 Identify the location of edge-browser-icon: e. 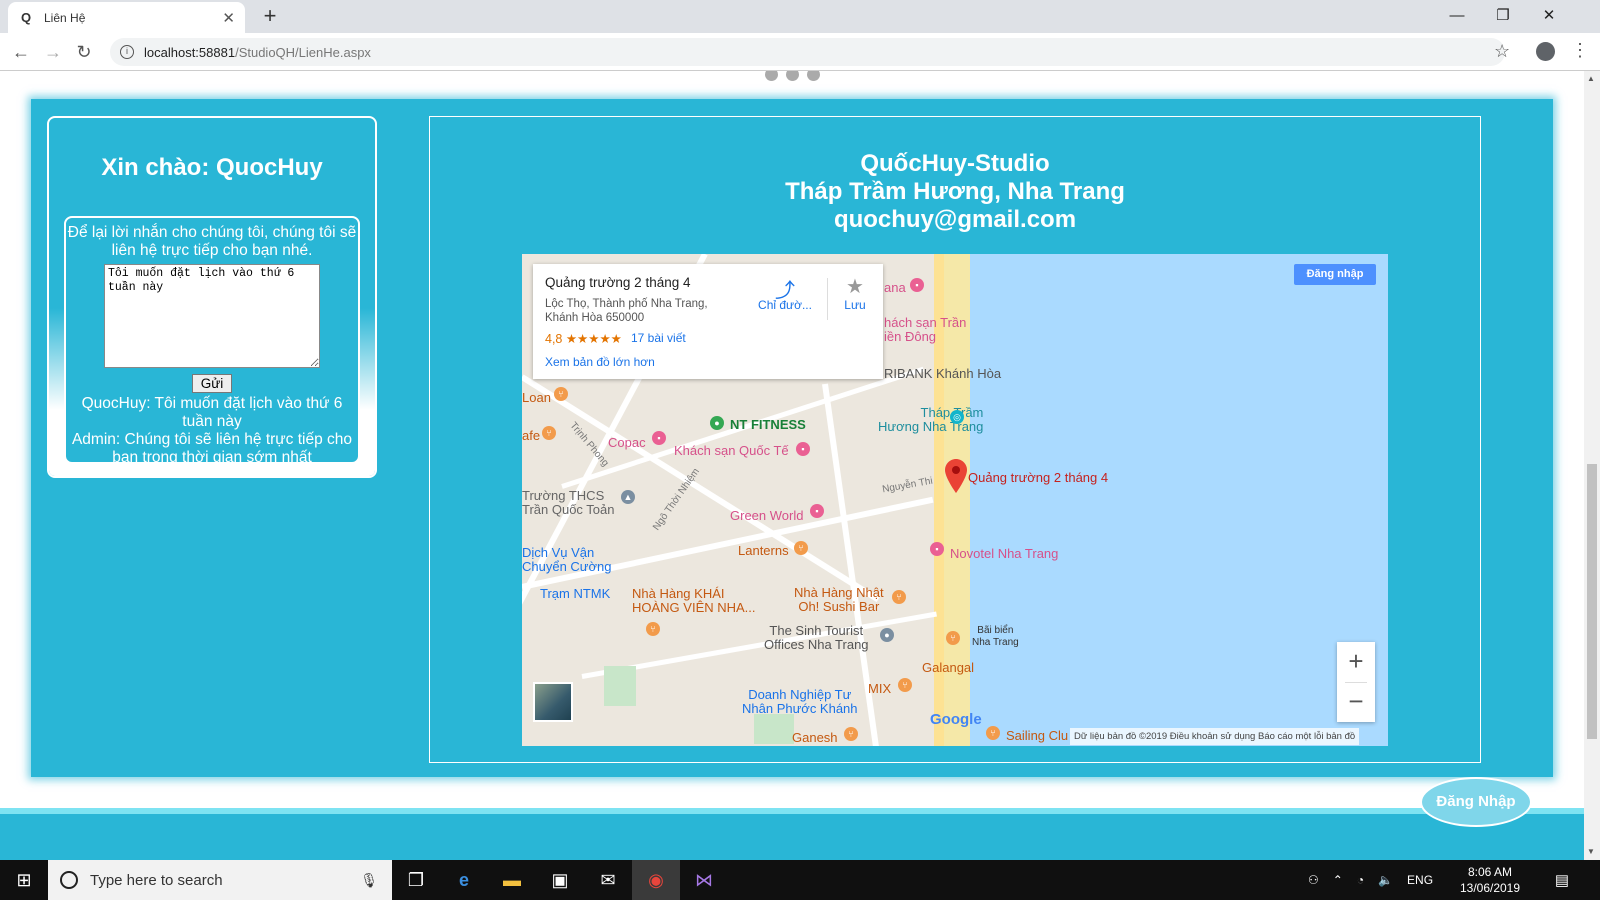
(464, 880).